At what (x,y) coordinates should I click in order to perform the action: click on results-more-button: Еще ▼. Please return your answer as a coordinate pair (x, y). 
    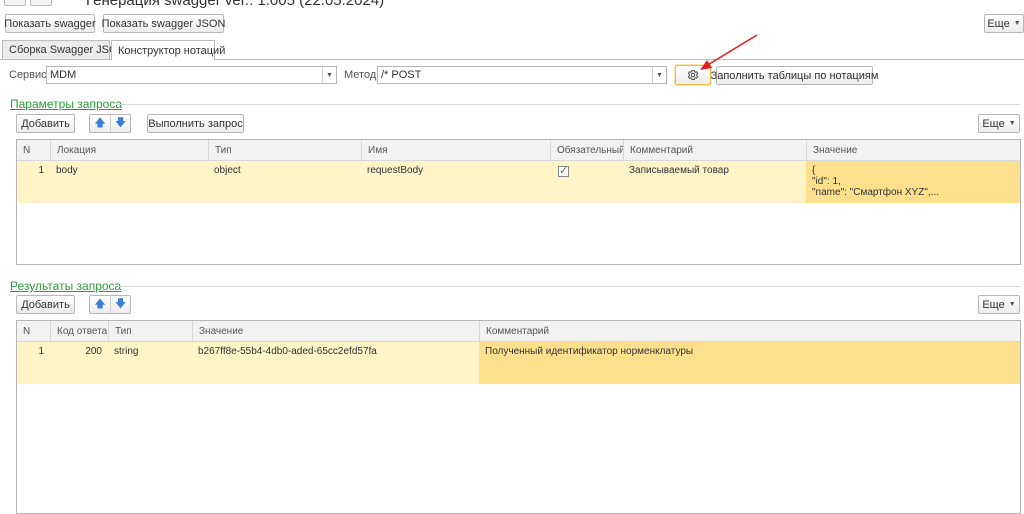
    Looking at the image, I should click on (999, 304).